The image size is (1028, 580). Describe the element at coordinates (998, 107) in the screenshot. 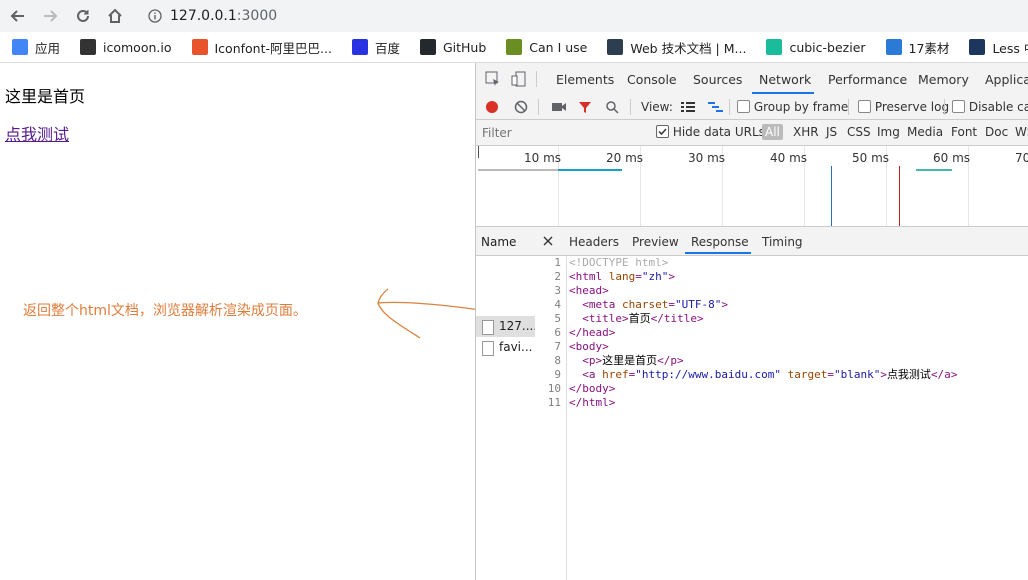

I see `disable-cache-label: Disable cac` at that location.